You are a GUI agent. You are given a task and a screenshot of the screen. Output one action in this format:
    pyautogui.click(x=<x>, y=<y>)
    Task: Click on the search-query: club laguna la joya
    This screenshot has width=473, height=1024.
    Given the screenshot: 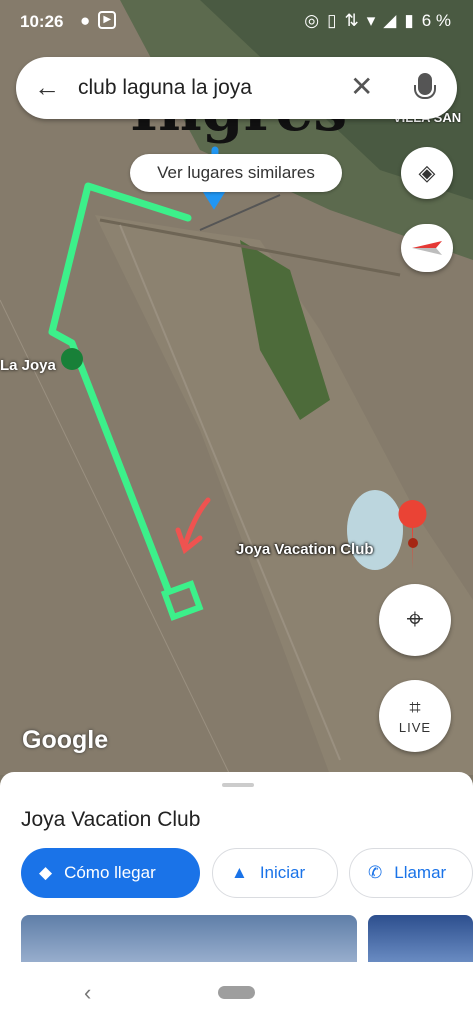 What is the action you would take?
    pyautogui.click(x=165, y=88)
    